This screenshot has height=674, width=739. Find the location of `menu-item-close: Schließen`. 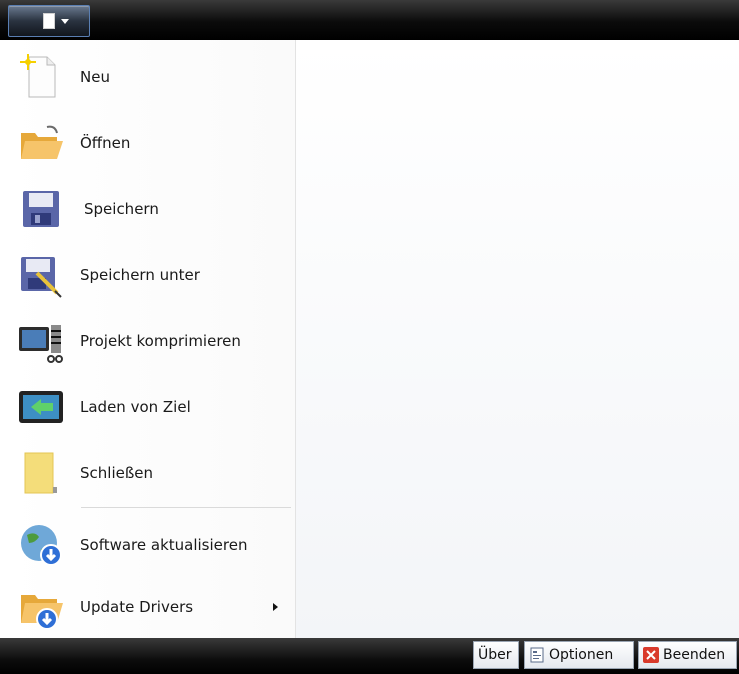

menu-item-close: Schließen is located at coordinates (152, 473).